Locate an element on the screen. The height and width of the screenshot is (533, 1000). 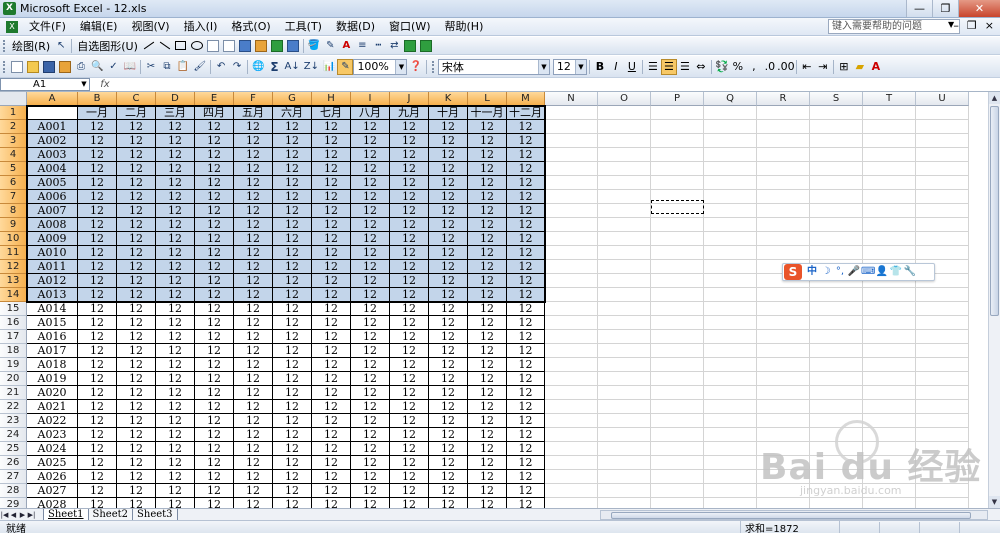
chart-wizard-icon: 📊 is located at coordinates (329, 67).